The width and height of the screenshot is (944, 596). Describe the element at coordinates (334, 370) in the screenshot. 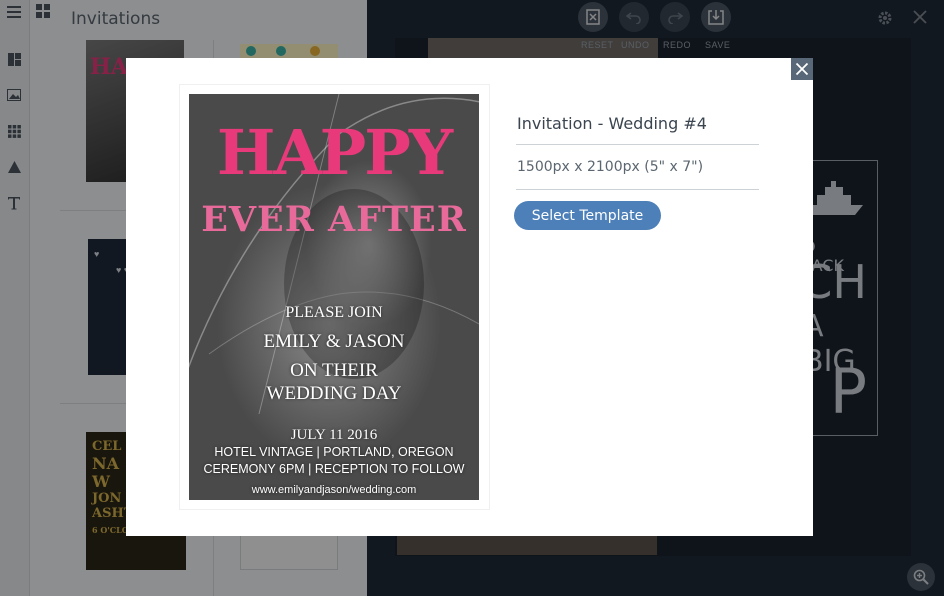

I see `preview-on-their: ON THEIR` at that location.